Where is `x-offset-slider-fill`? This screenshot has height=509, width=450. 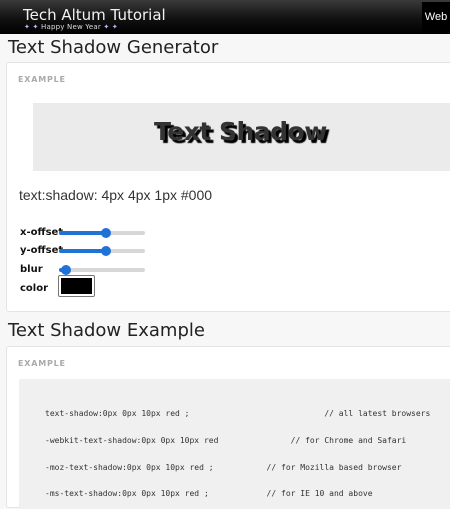
x-offset-slider-fill is located at coordinates (83, 233).